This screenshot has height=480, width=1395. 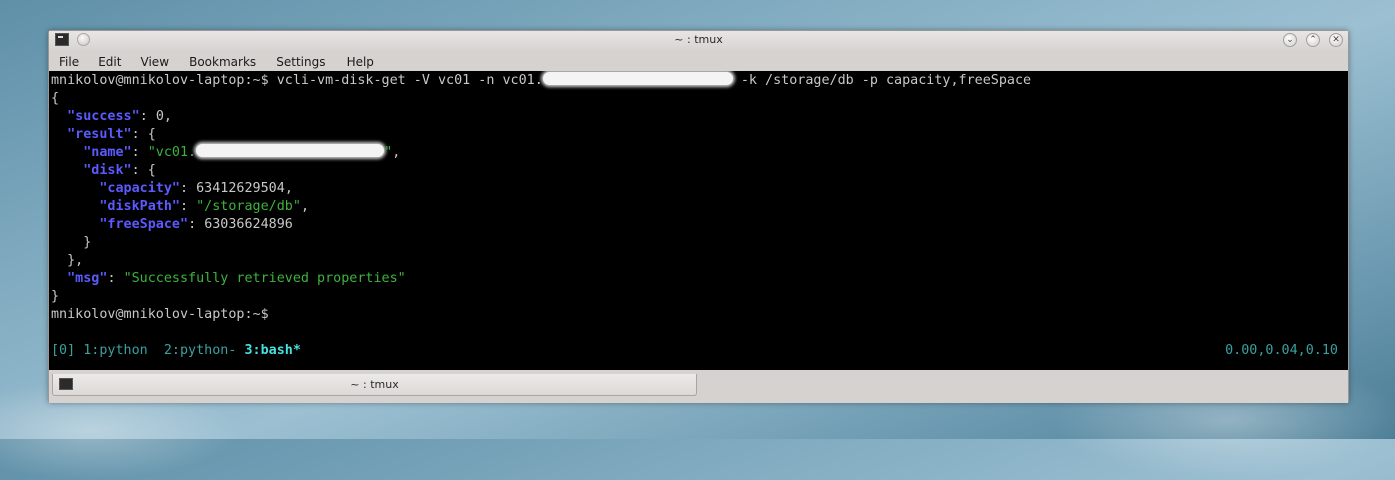 I want to click on json-value-name-suffix: ", so click(x=388, y=152).